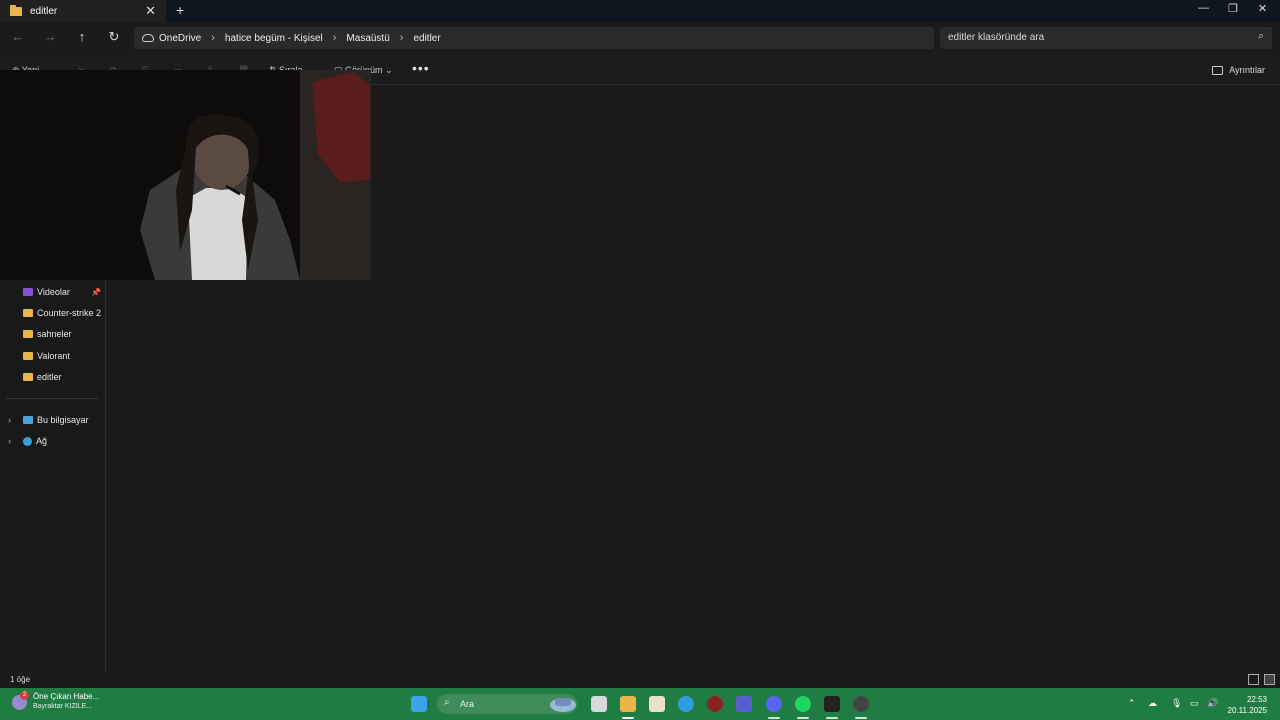 This screenshot has height=720, width=1280. What do you see at coordinates (52, 398) in the screenshot?
I see `sidebar-divider` at bounding box center [52, 398].